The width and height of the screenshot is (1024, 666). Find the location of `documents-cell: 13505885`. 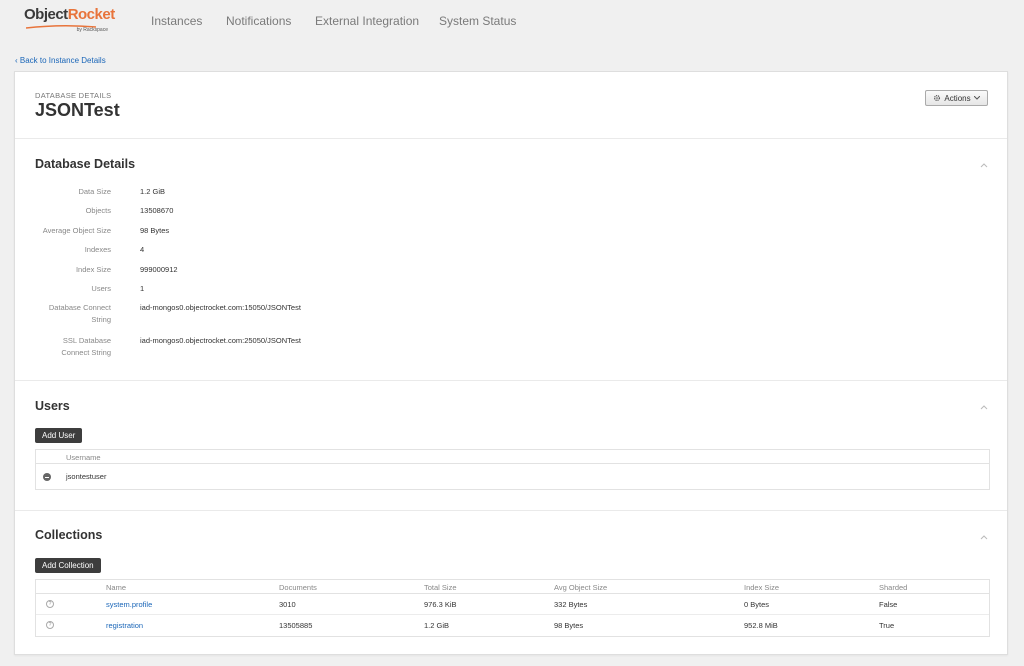

documents-cell: 13505885 is located at coordinates (296, 625).